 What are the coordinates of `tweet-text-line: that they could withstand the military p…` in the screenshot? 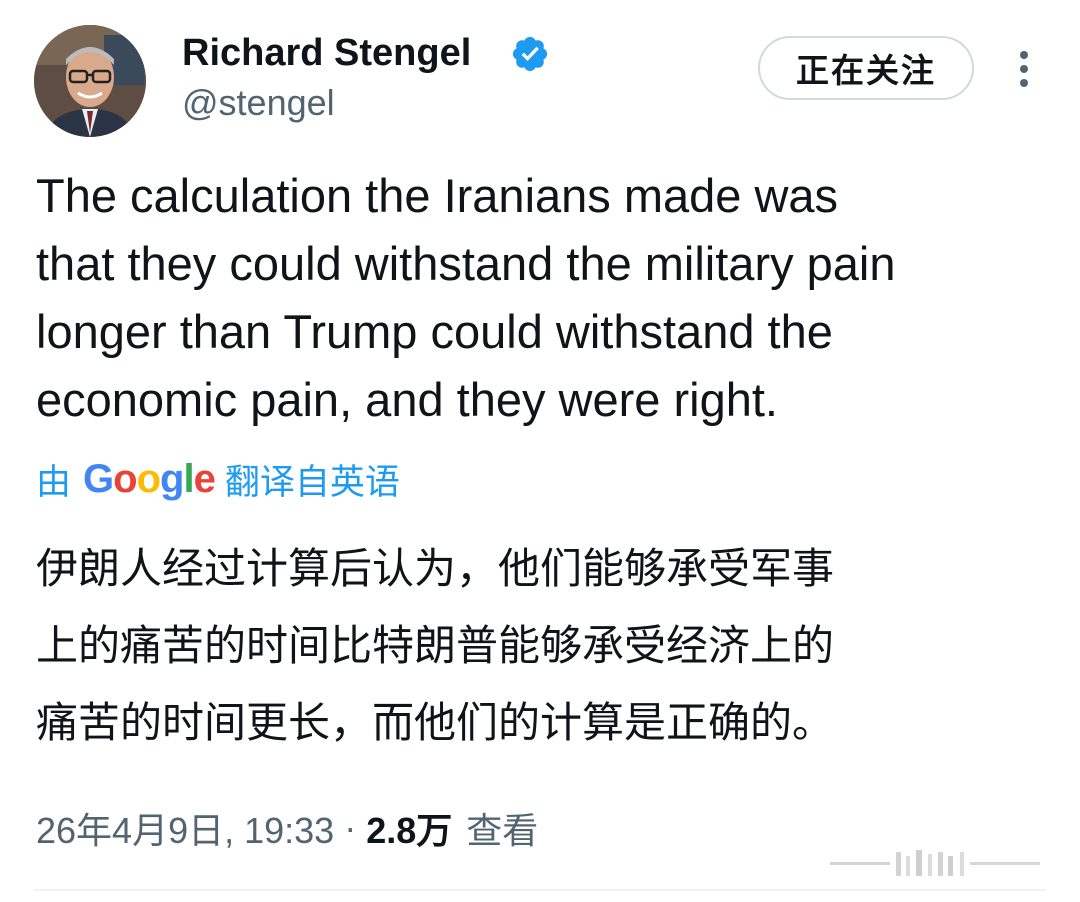 It's located at (466, 263).